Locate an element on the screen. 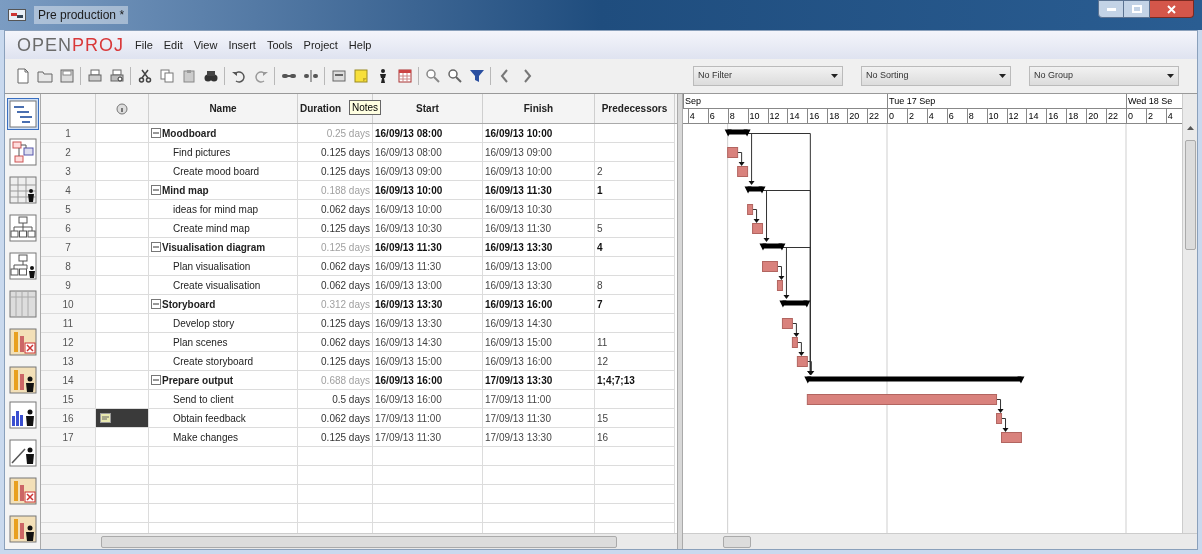  binoculars-icon is located at coordinates (210, 76).